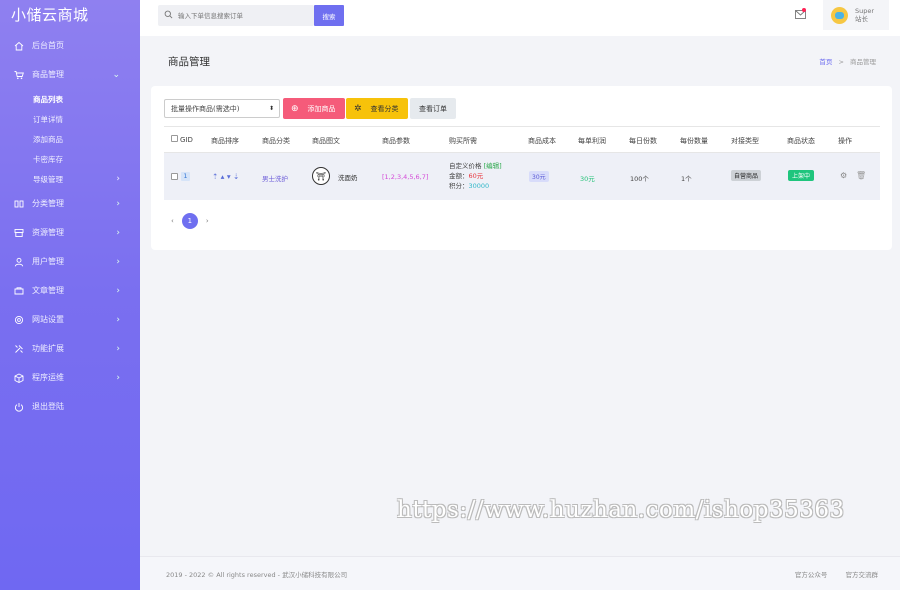  What do you see at coordinates (18, 74) in the screenshot?
I see `cart-icon` at bounding box center [18, 74].